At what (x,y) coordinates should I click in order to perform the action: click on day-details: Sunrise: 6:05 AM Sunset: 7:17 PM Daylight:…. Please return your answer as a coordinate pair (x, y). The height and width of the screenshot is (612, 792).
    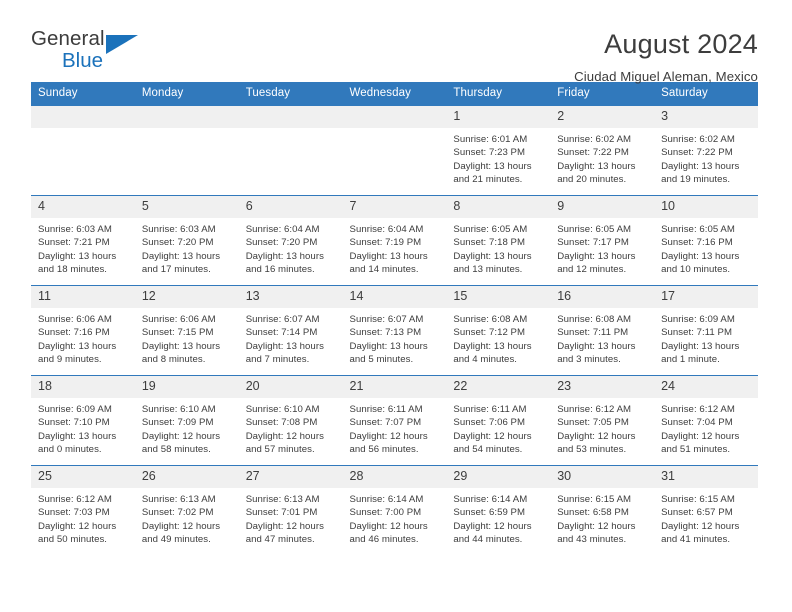
    Looking at the image, I should click on (602, 247).